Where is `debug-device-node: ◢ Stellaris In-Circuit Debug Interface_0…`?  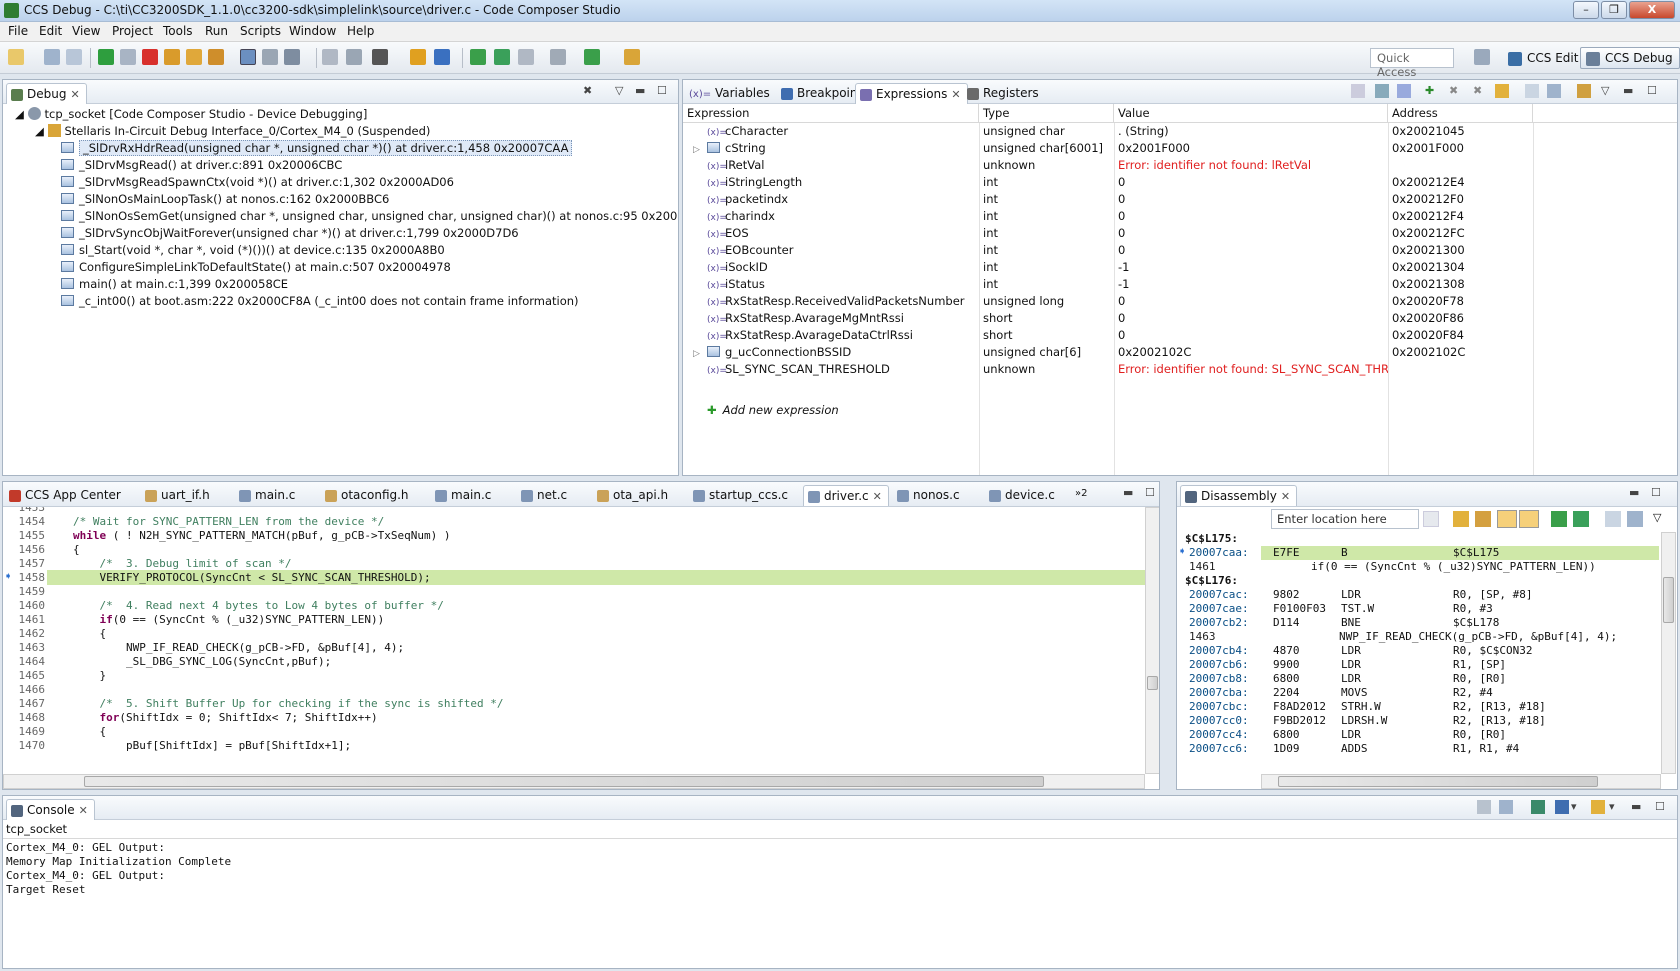 debug-device-node: ◢ Stellaris In-Circuit Debug Interface_0… is located at coordinates (232, 131).